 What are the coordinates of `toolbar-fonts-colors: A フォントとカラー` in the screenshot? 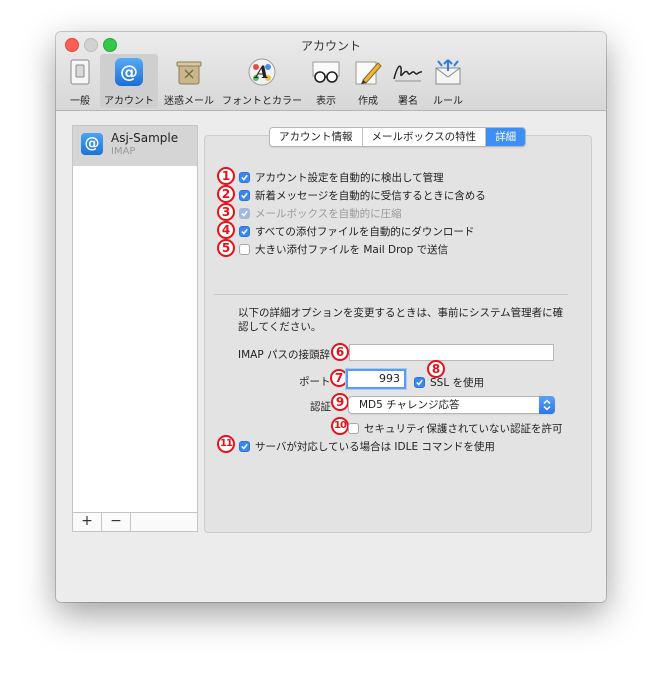 It's located at (262, 81).